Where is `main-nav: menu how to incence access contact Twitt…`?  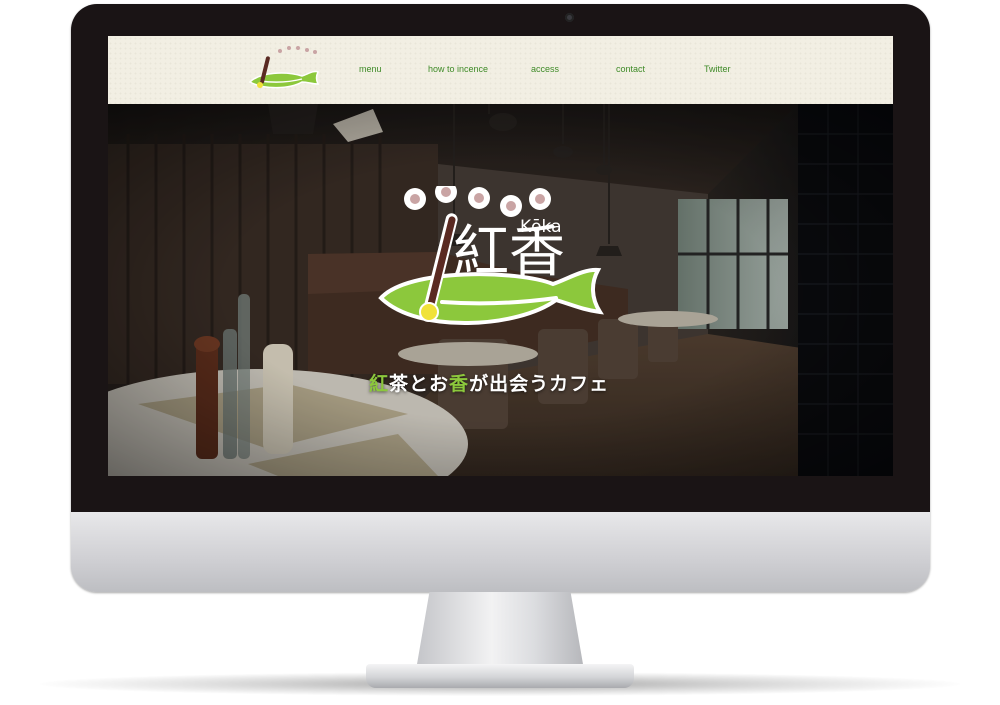
main-nav: menu how to incence access contact Twitt… is located at coordinates (500, 70).